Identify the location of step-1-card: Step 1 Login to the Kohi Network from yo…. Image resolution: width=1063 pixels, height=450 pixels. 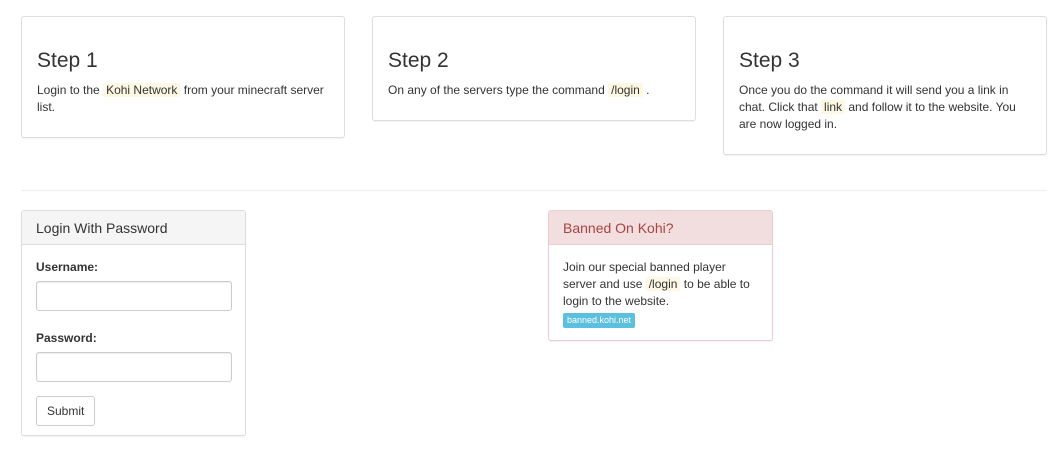
(183, 77).